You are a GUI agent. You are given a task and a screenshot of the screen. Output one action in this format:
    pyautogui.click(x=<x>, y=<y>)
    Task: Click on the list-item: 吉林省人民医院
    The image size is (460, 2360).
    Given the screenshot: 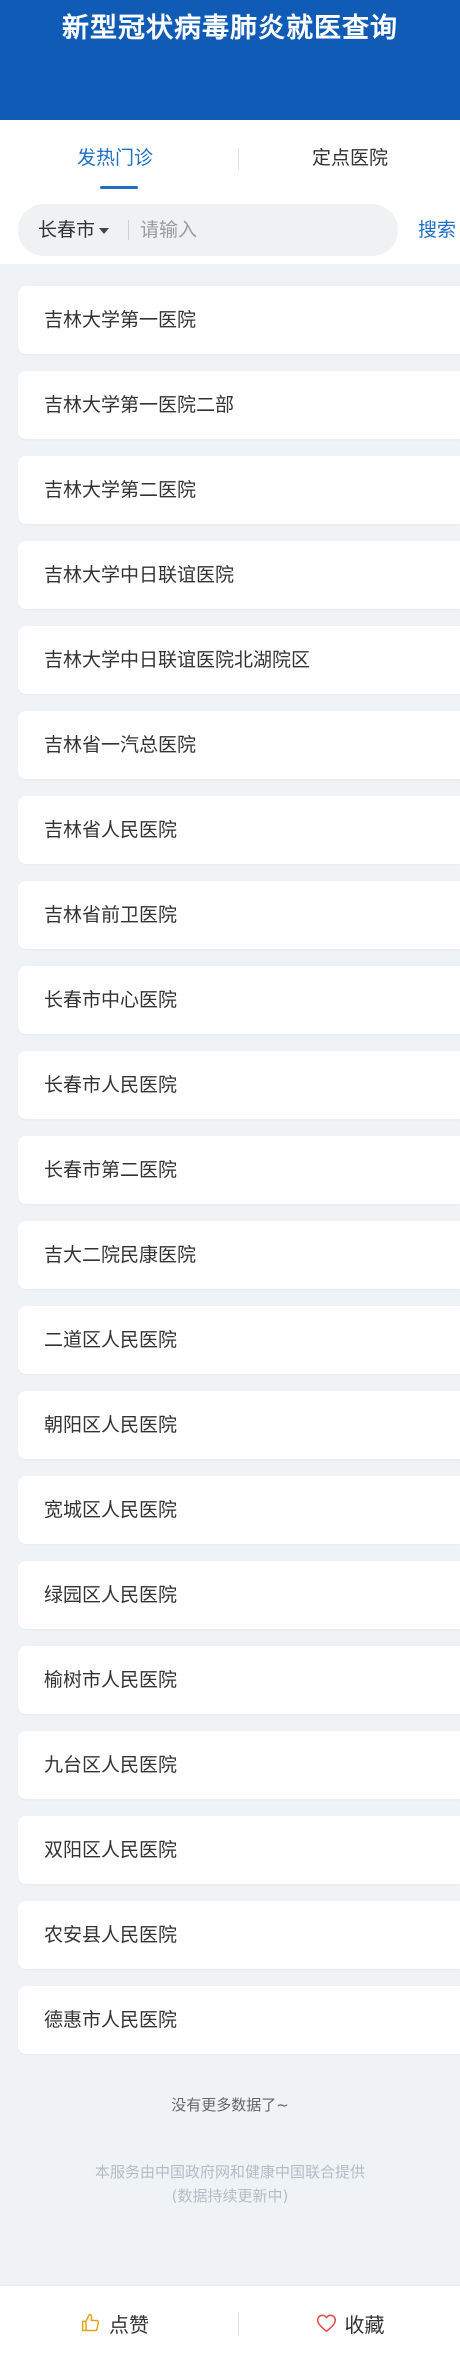 What is the action you would take?
    pyautogui.click(x=239, y=830)
    